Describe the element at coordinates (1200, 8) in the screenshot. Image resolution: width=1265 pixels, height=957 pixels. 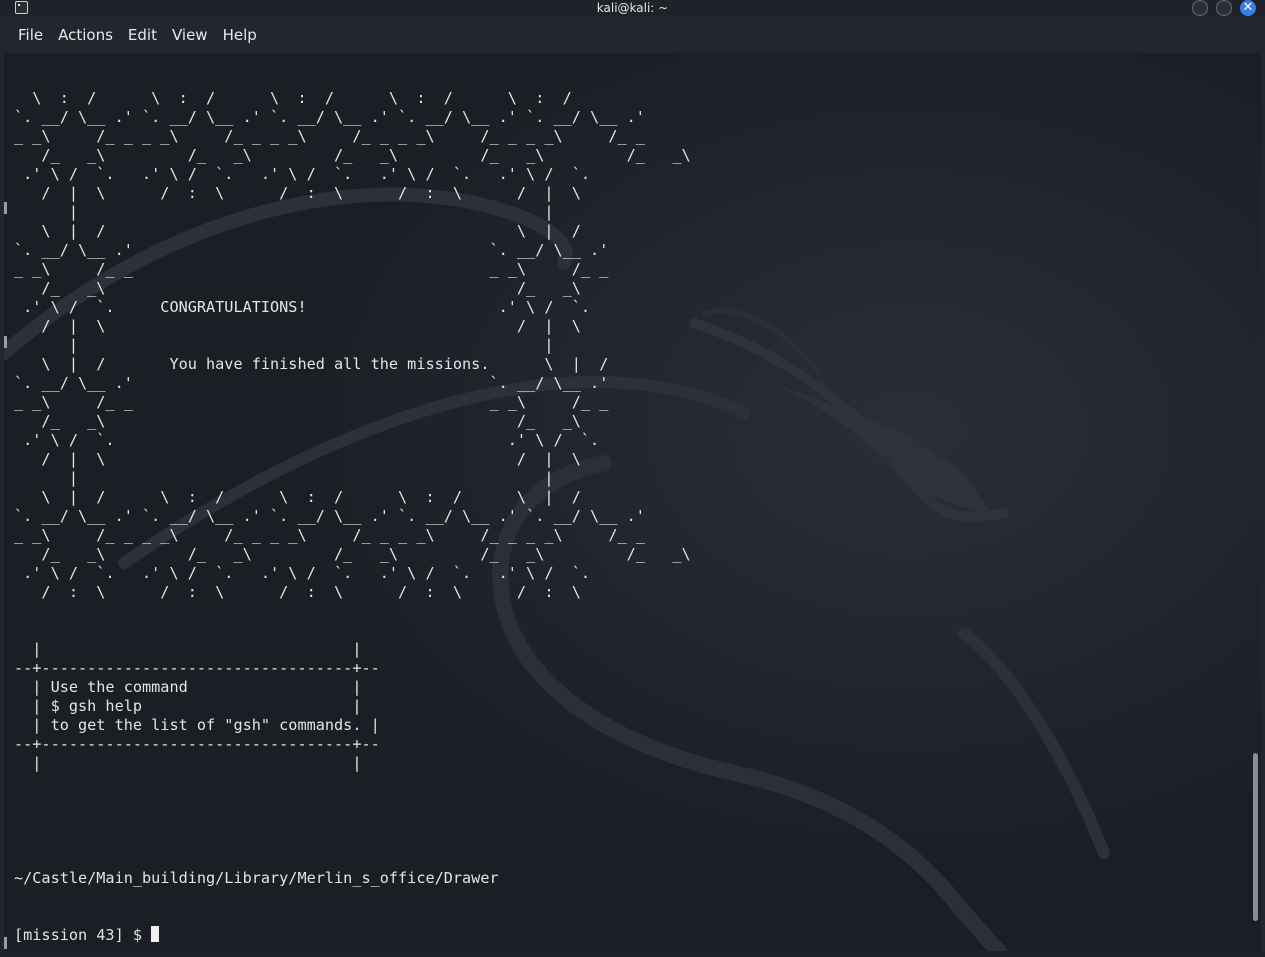
I see `minimize-button` at that location.